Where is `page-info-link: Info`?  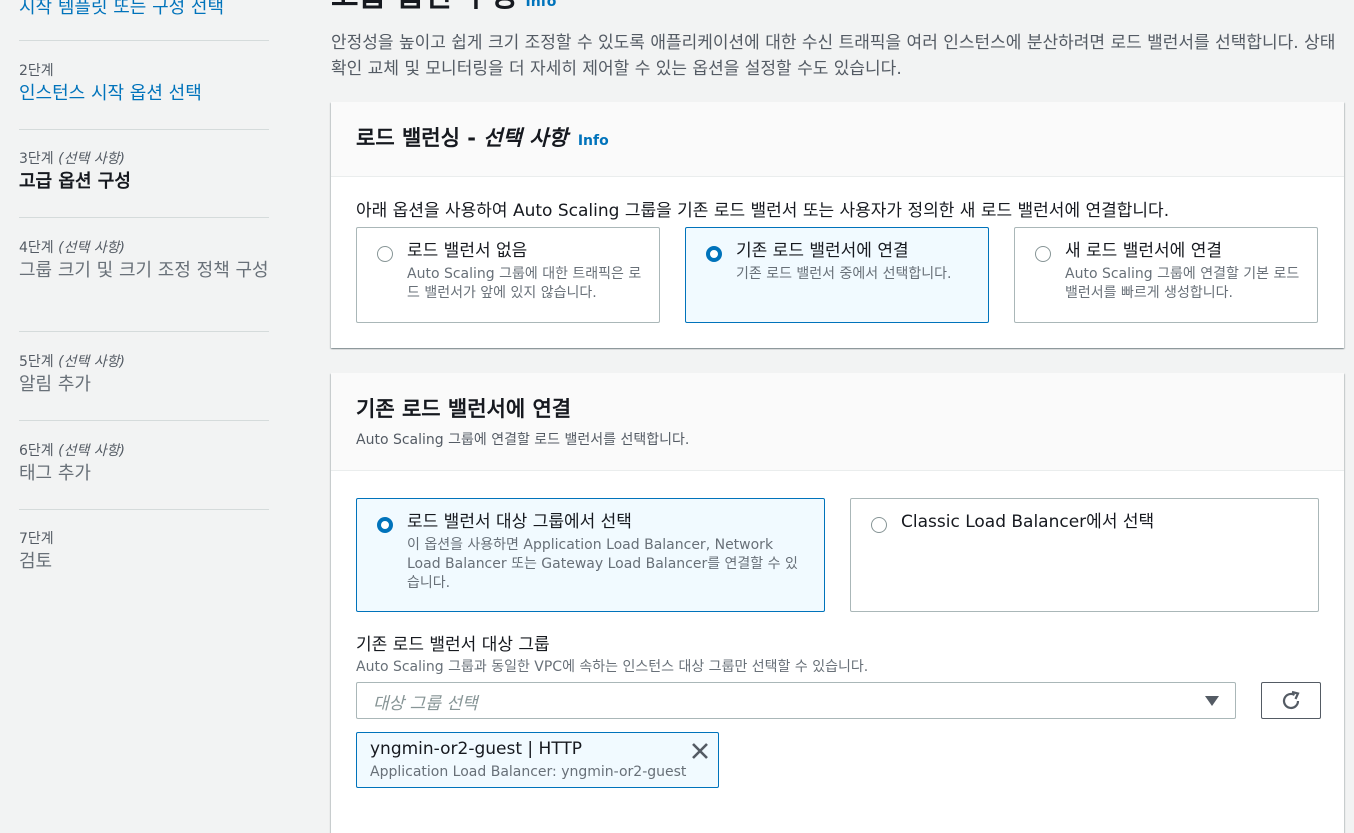
page-info-link: Info is located at coordinates (541, 5).